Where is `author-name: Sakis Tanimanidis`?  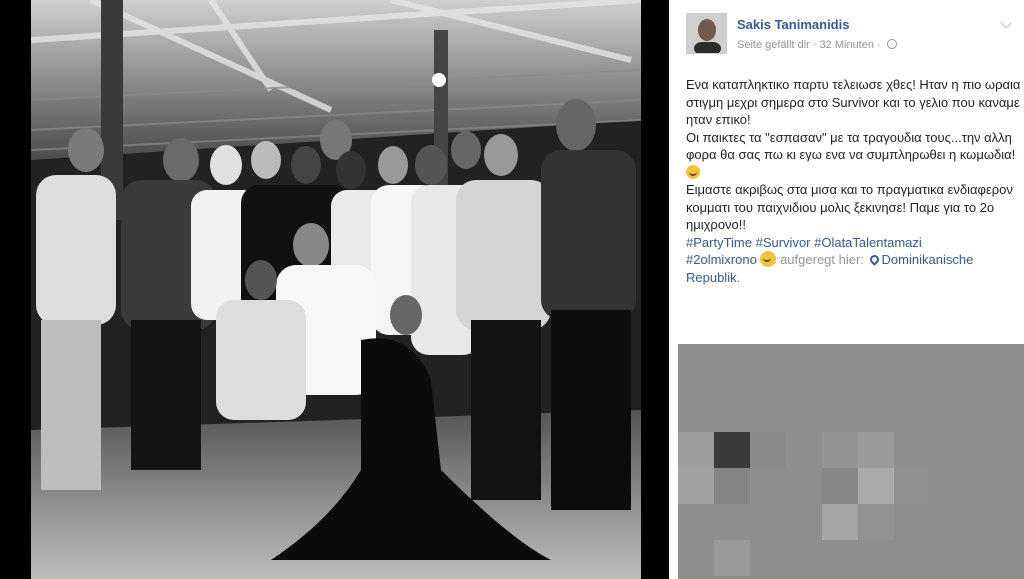
author-name: Sakis Tanimanidis is located at coordinates (793, 24).